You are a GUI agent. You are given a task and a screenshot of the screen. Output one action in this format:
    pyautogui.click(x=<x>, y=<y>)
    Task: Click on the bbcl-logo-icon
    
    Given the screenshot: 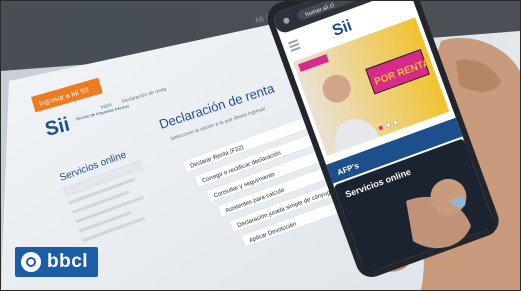 What is the action you would take?
    pyautogui.click(x=31, y=262)
    